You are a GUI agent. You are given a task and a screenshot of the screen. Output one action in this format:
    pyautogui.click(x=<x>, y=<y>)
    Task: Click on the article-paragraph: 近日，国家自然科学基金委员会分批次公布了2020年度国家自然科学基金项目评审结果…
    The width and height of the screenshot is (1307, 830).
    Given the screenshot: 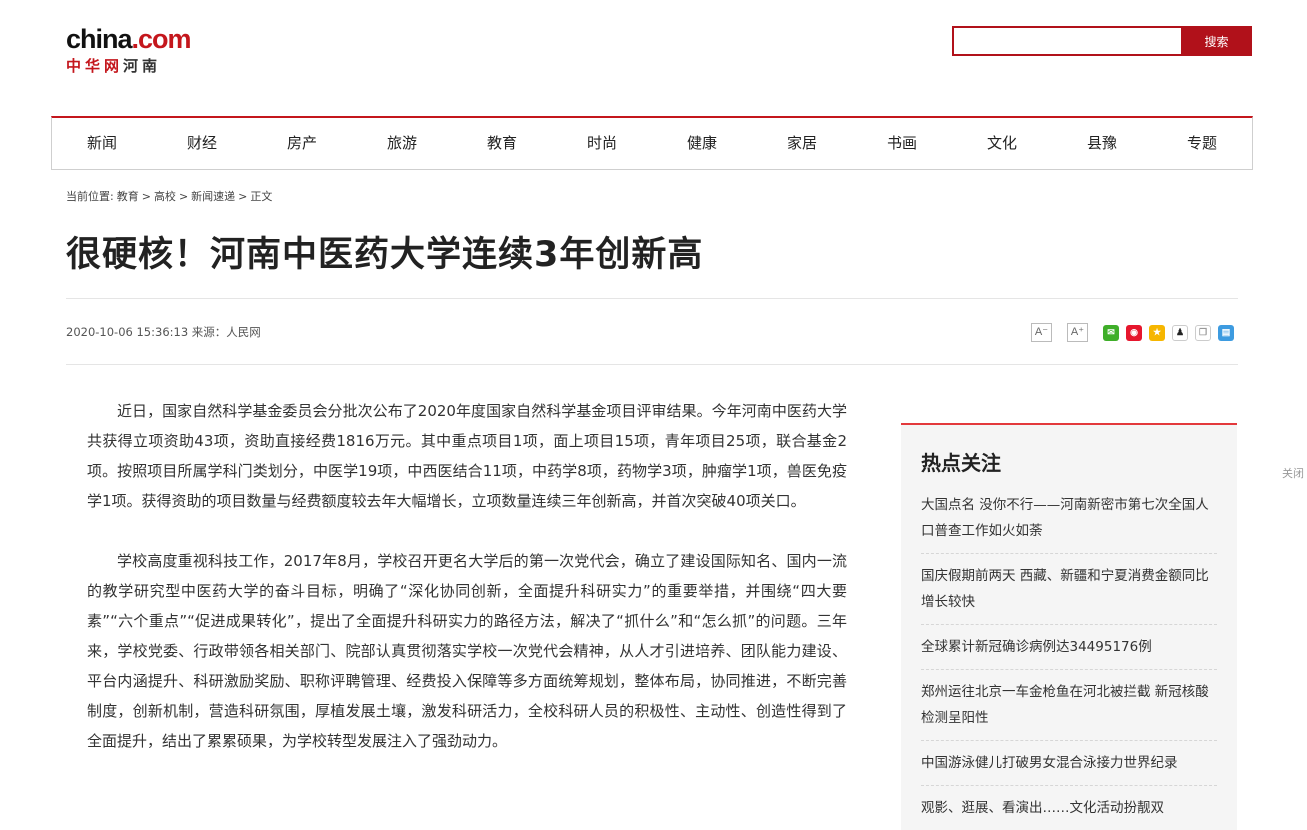 What is the action you would take?
    pyautogui.click(x=467, y=456)
    